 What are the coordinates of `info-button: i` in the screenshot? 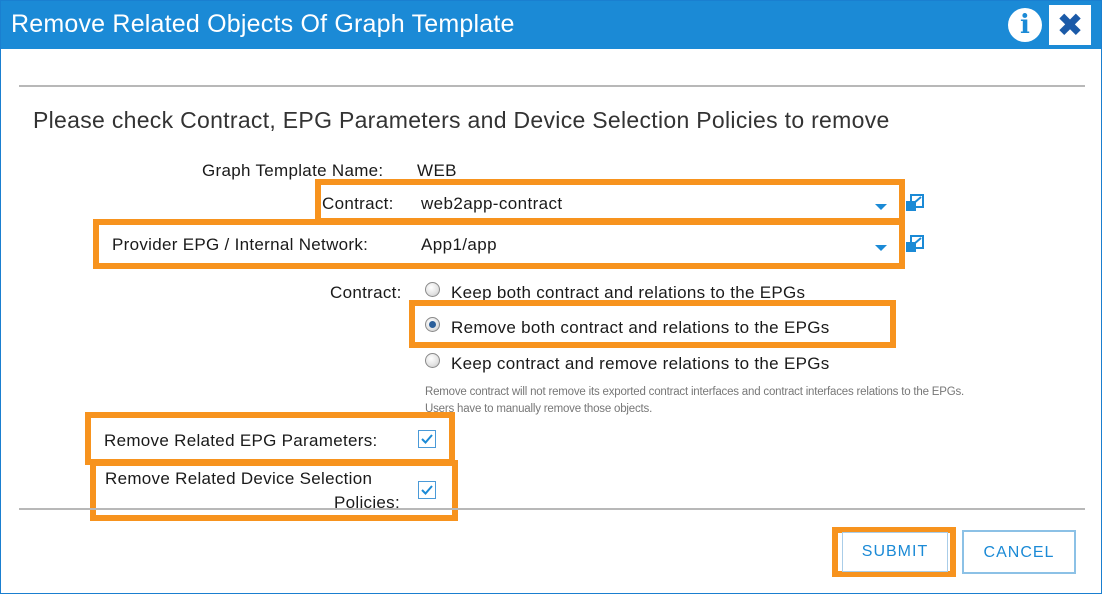 It's located at (1025, 25).